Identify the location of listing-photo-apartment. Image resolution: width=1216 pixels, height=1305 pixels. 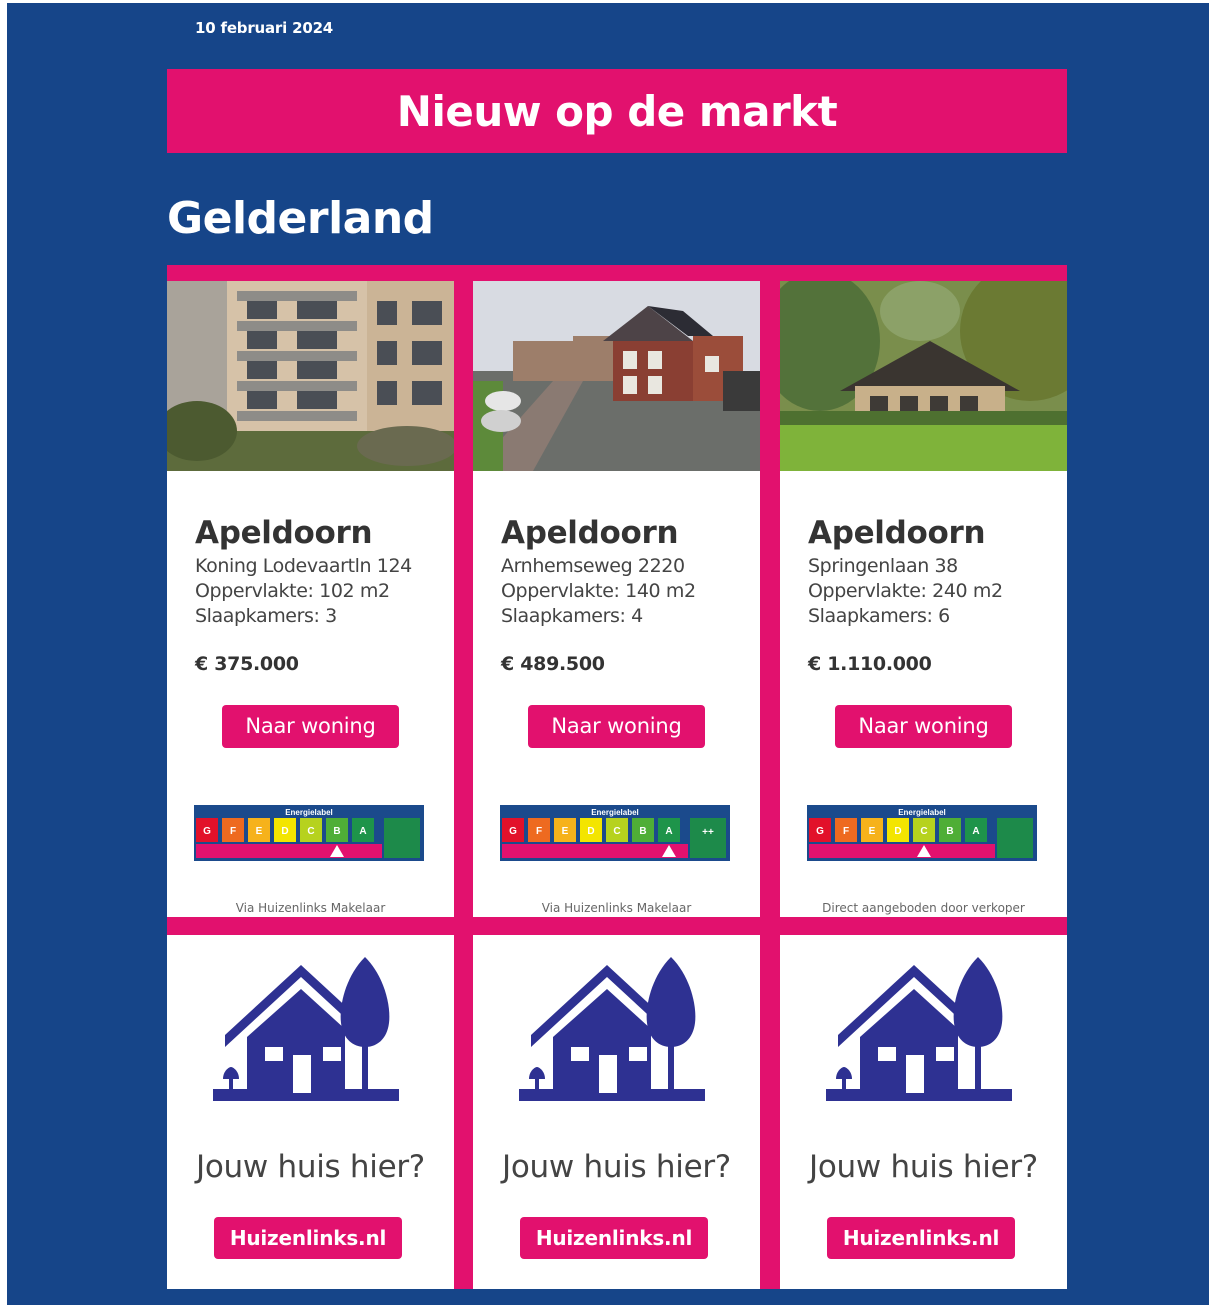
(310, 376).